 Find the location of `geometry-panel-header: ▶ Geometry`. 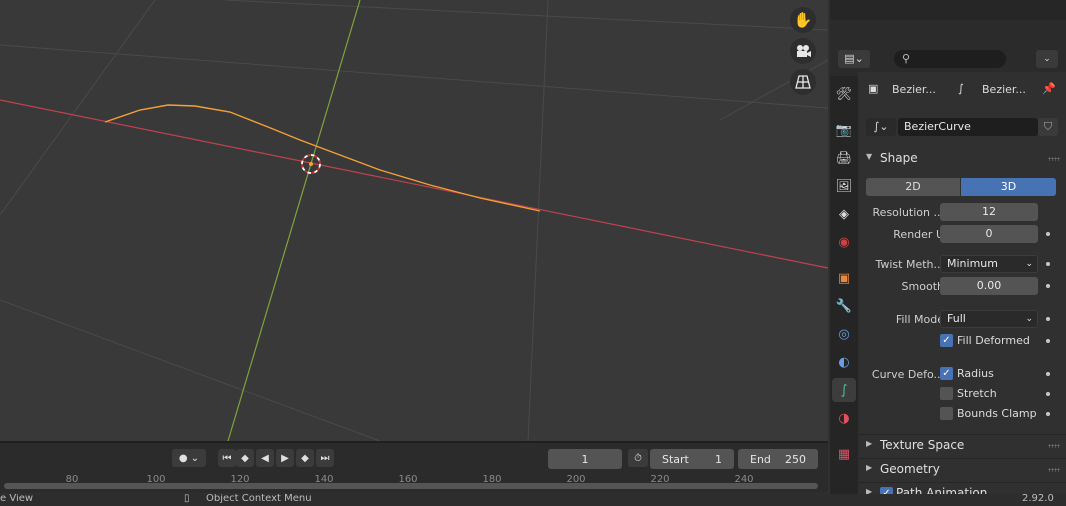

geometry-panel-header: ▶ Geometry is located at coordinates (962, 469).